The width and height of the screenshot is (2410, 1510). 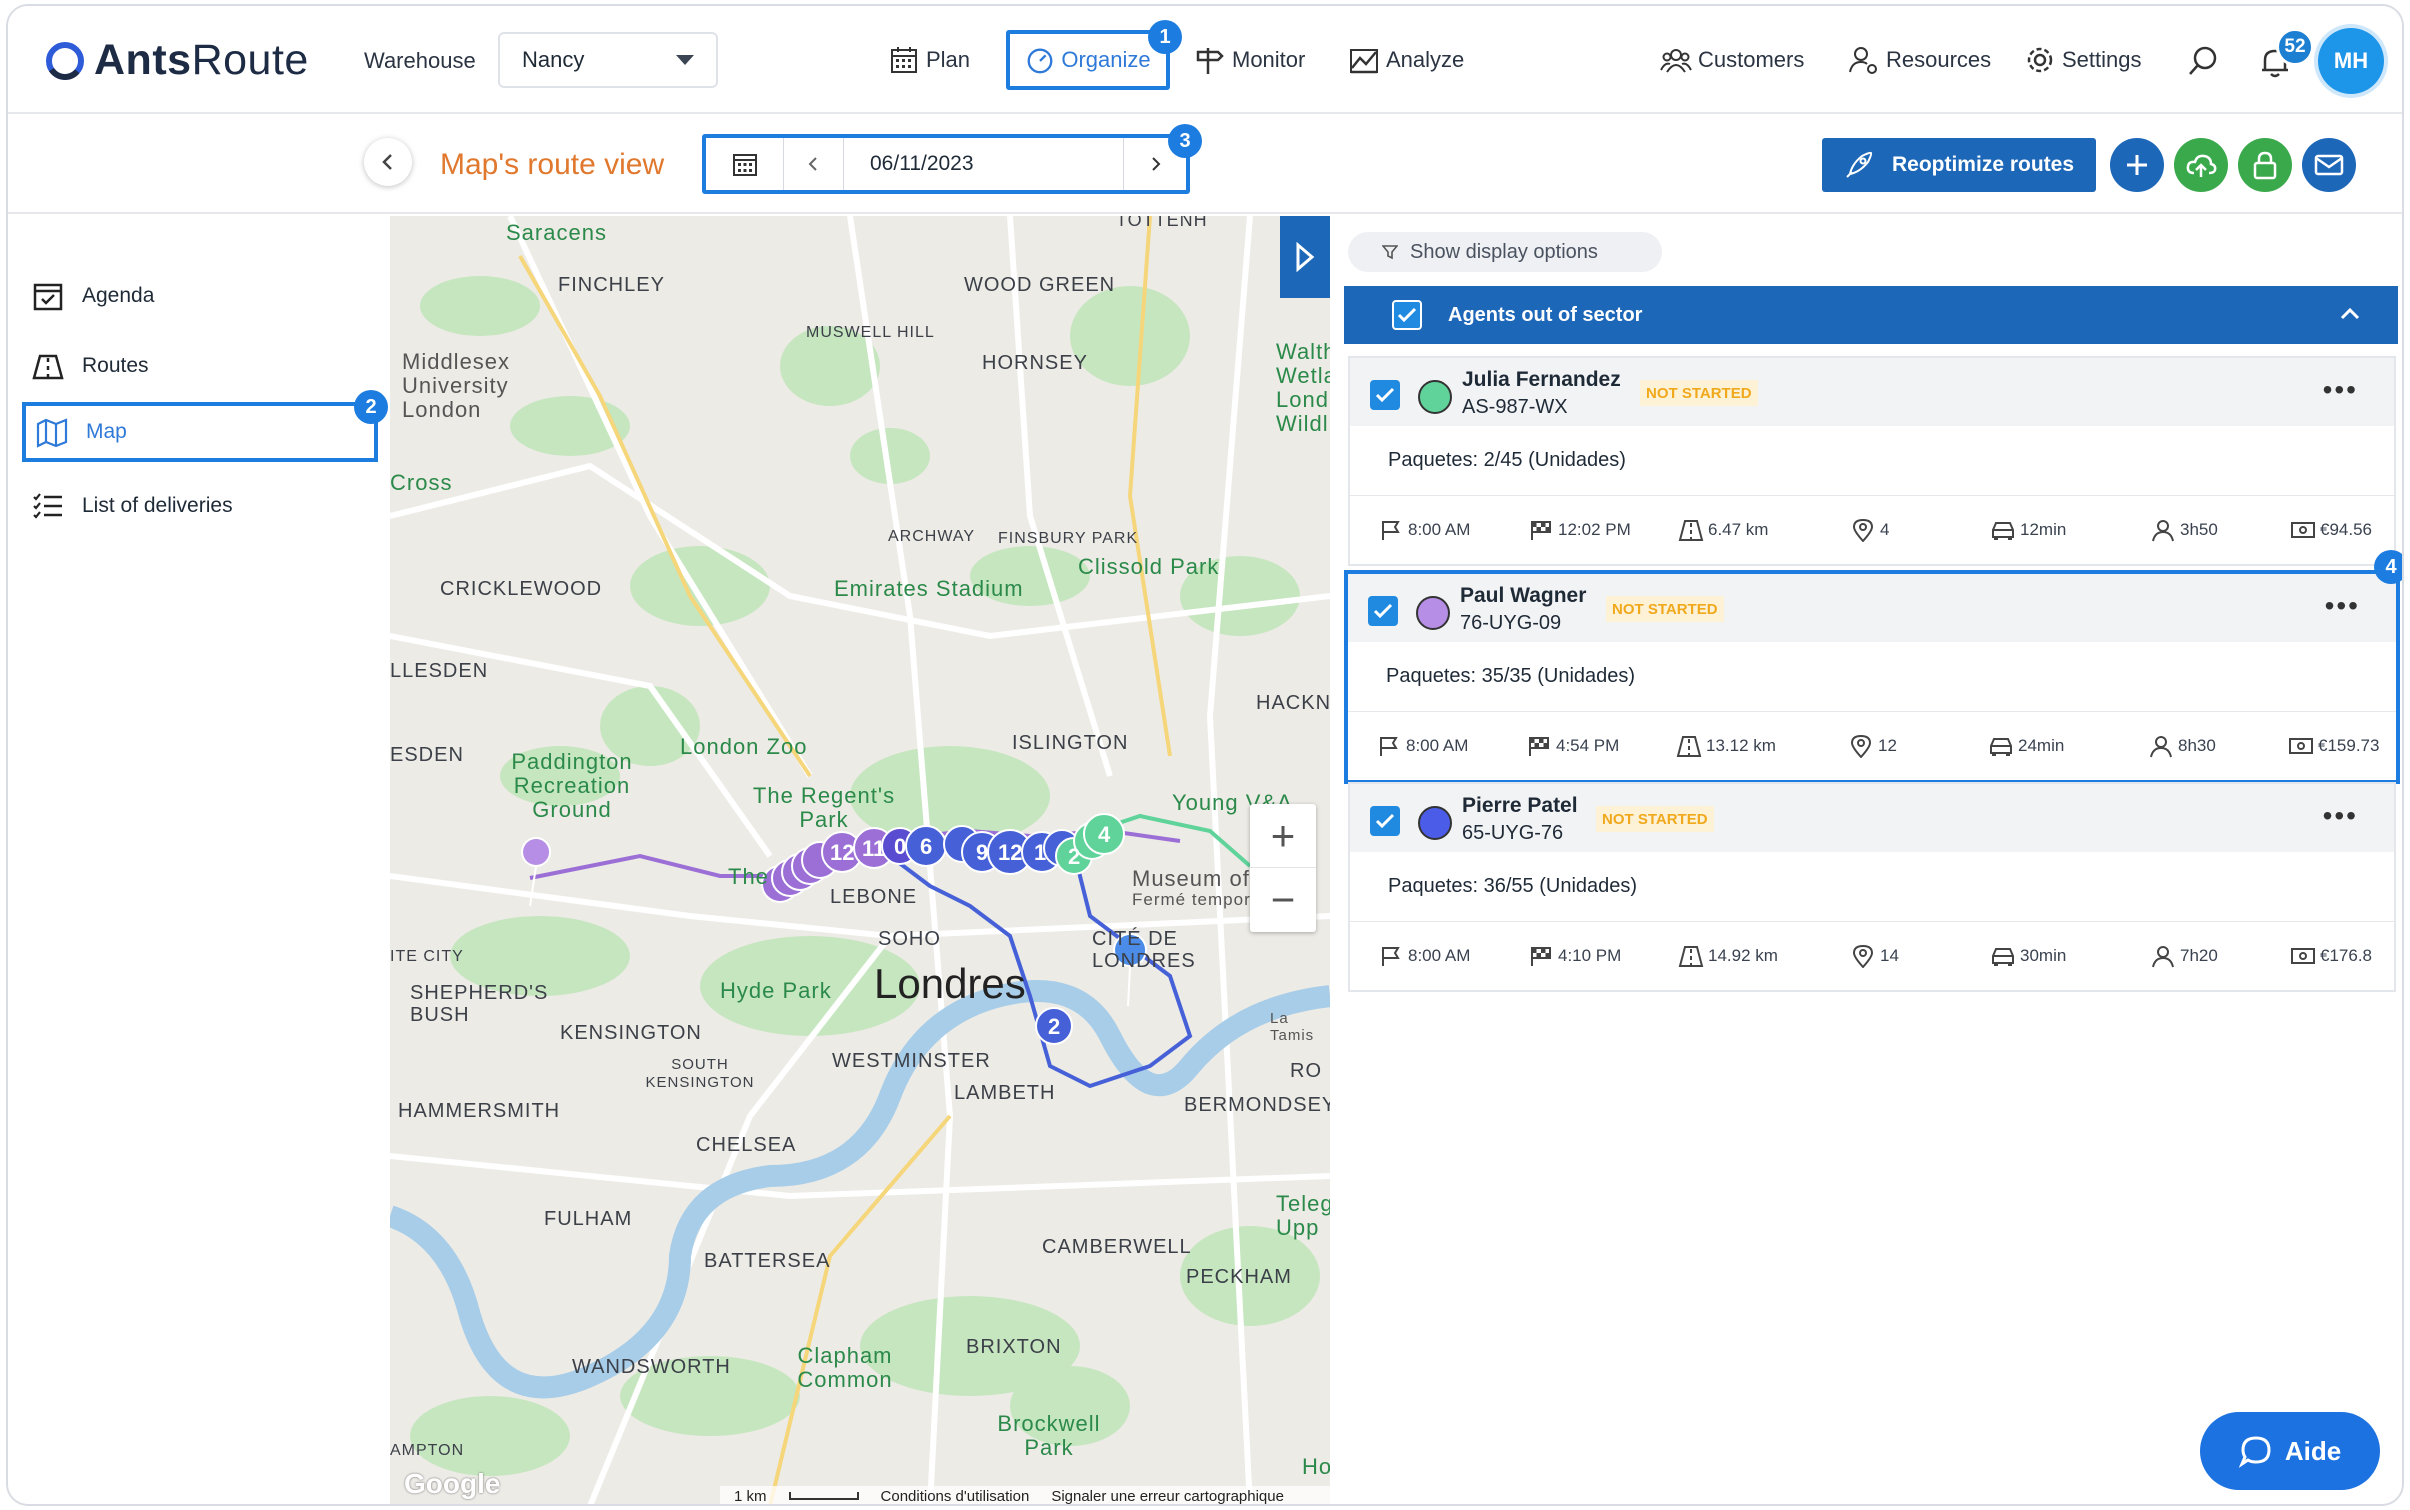 What do you see at coordinates (926, 847) in the screenshot?
I see `stop-marker: 6` at bounding box center [926, 847].